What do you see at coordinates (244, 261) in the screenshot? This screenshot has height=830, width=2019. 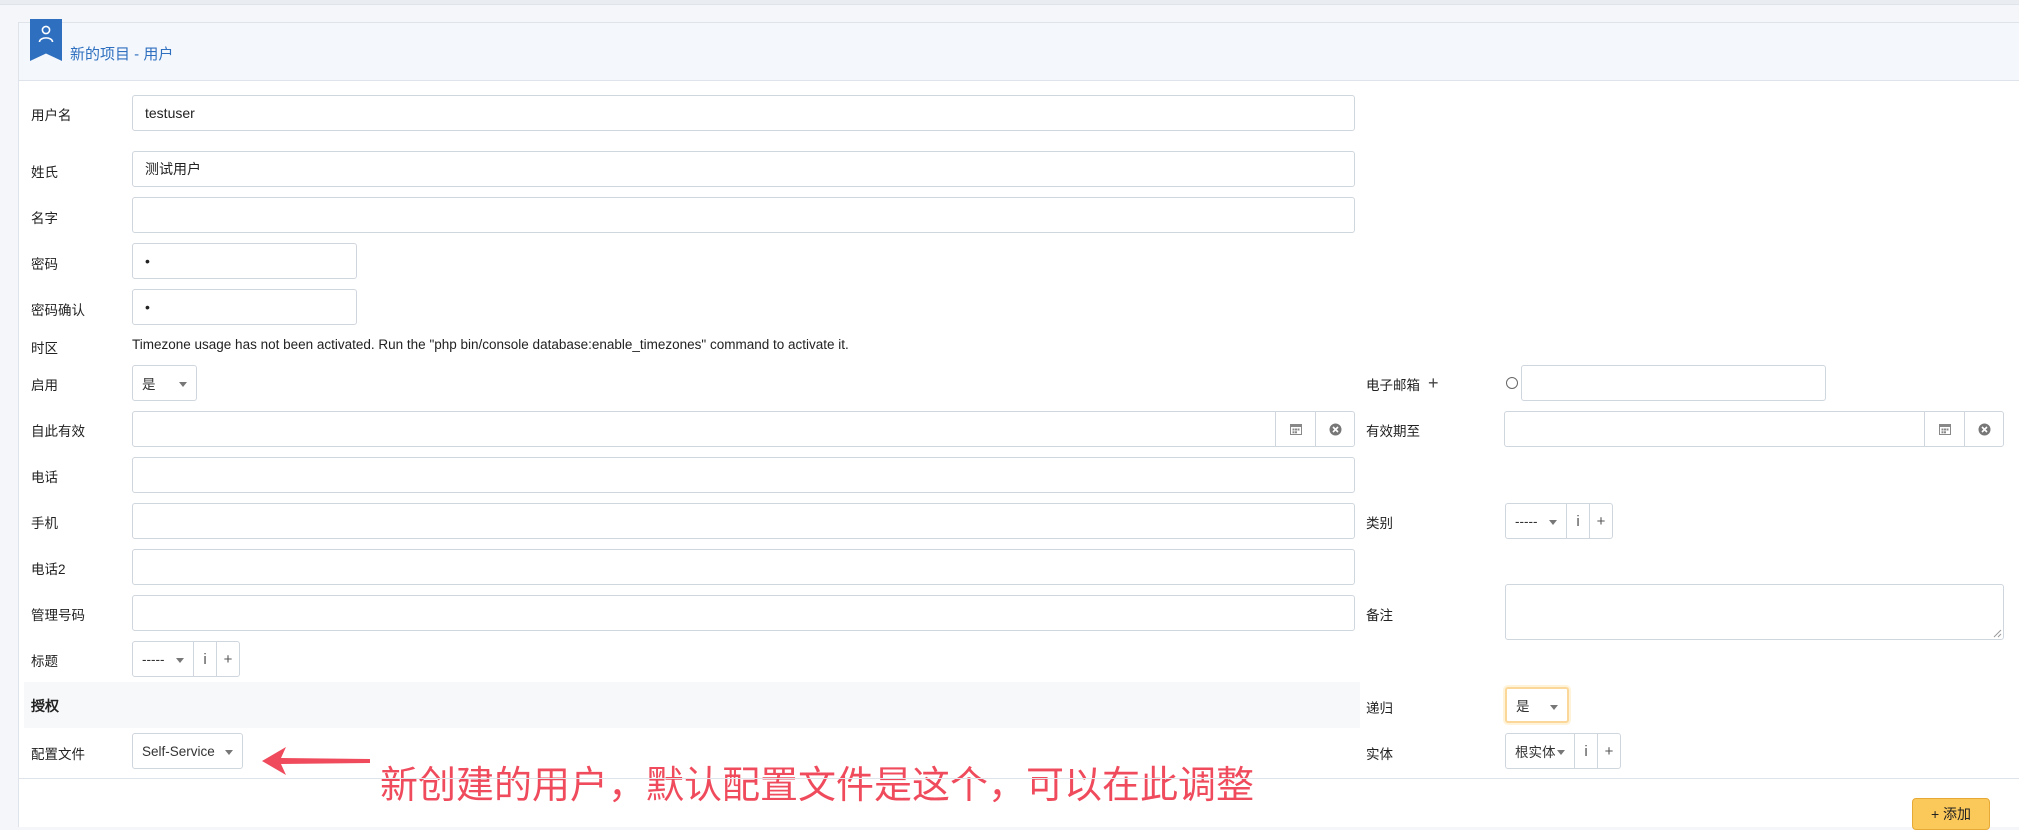 I see `password-input` at bounding box center [244, 261].